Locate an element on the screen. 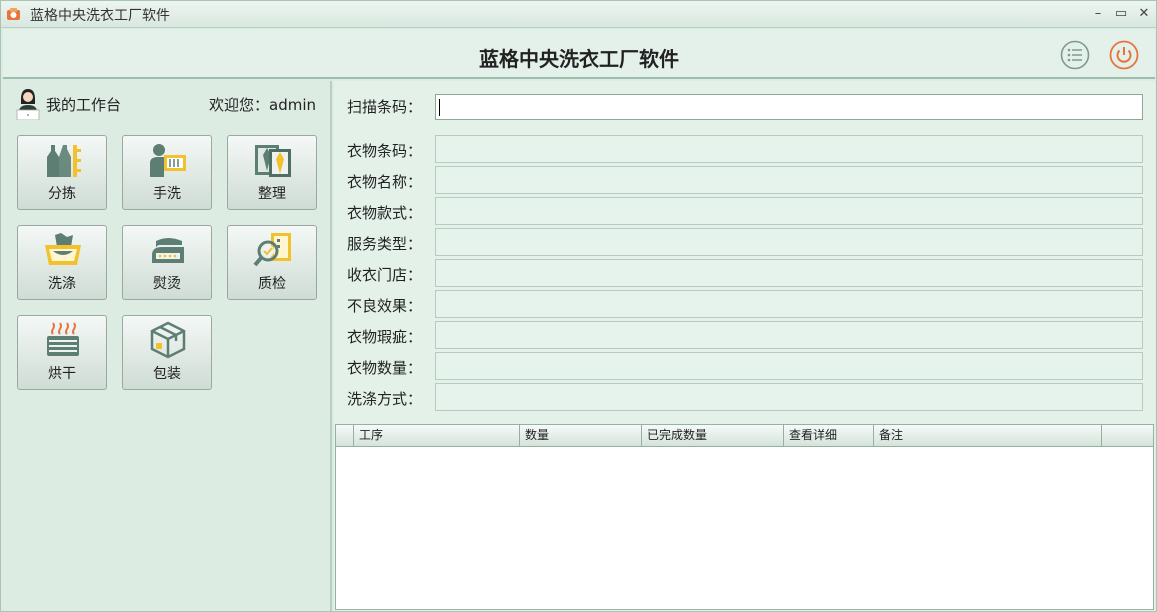 The height and width of the screenshot is (612, 1157). washing-icon is located at coordinates (63, 249).